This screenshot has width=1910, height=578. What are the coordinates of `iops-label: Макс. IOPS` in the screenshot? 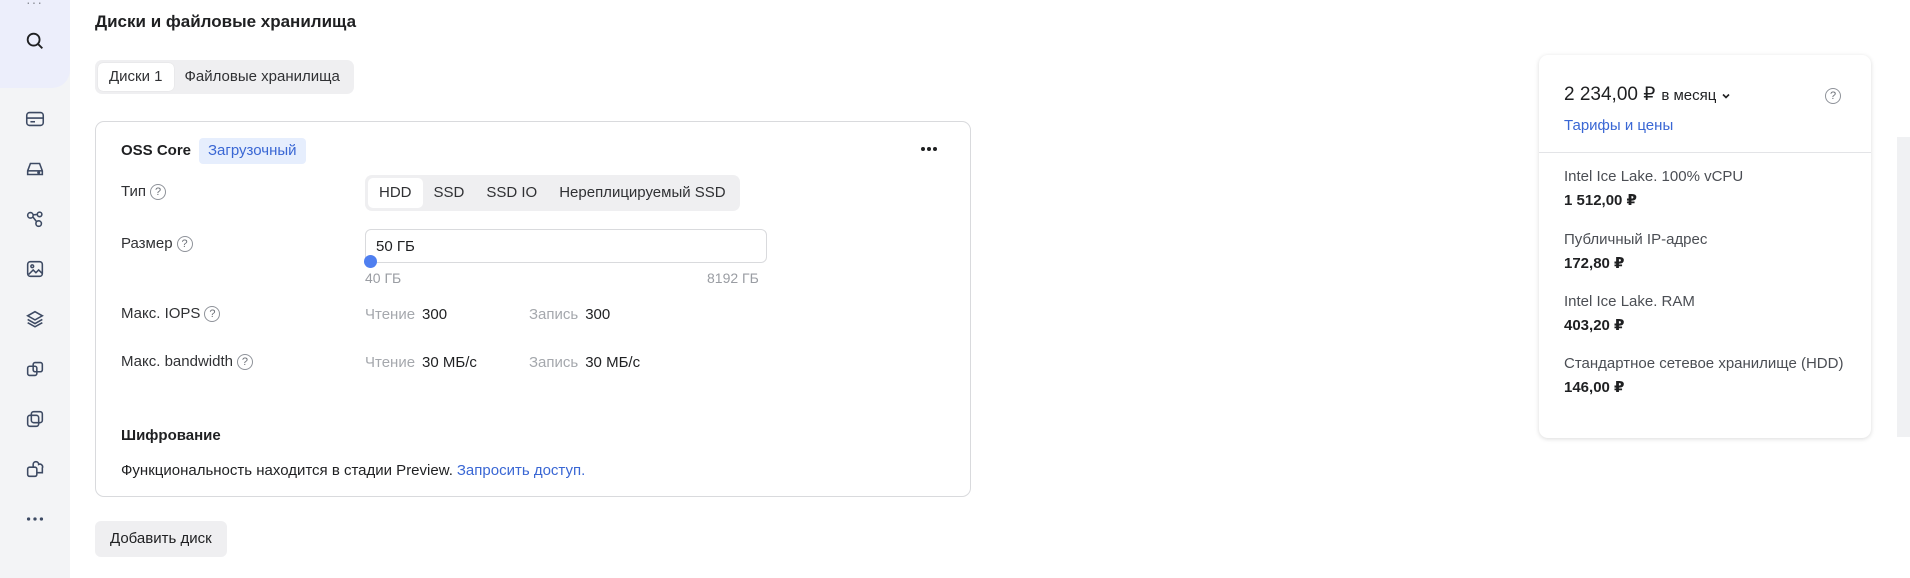 It's located at (161, 313).